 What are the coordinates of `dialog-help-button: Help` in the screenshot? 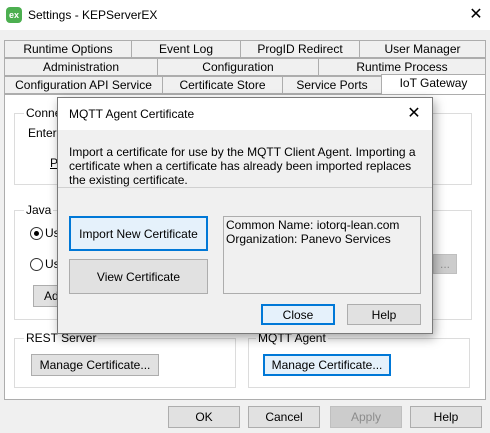 It's located at (384, 314).